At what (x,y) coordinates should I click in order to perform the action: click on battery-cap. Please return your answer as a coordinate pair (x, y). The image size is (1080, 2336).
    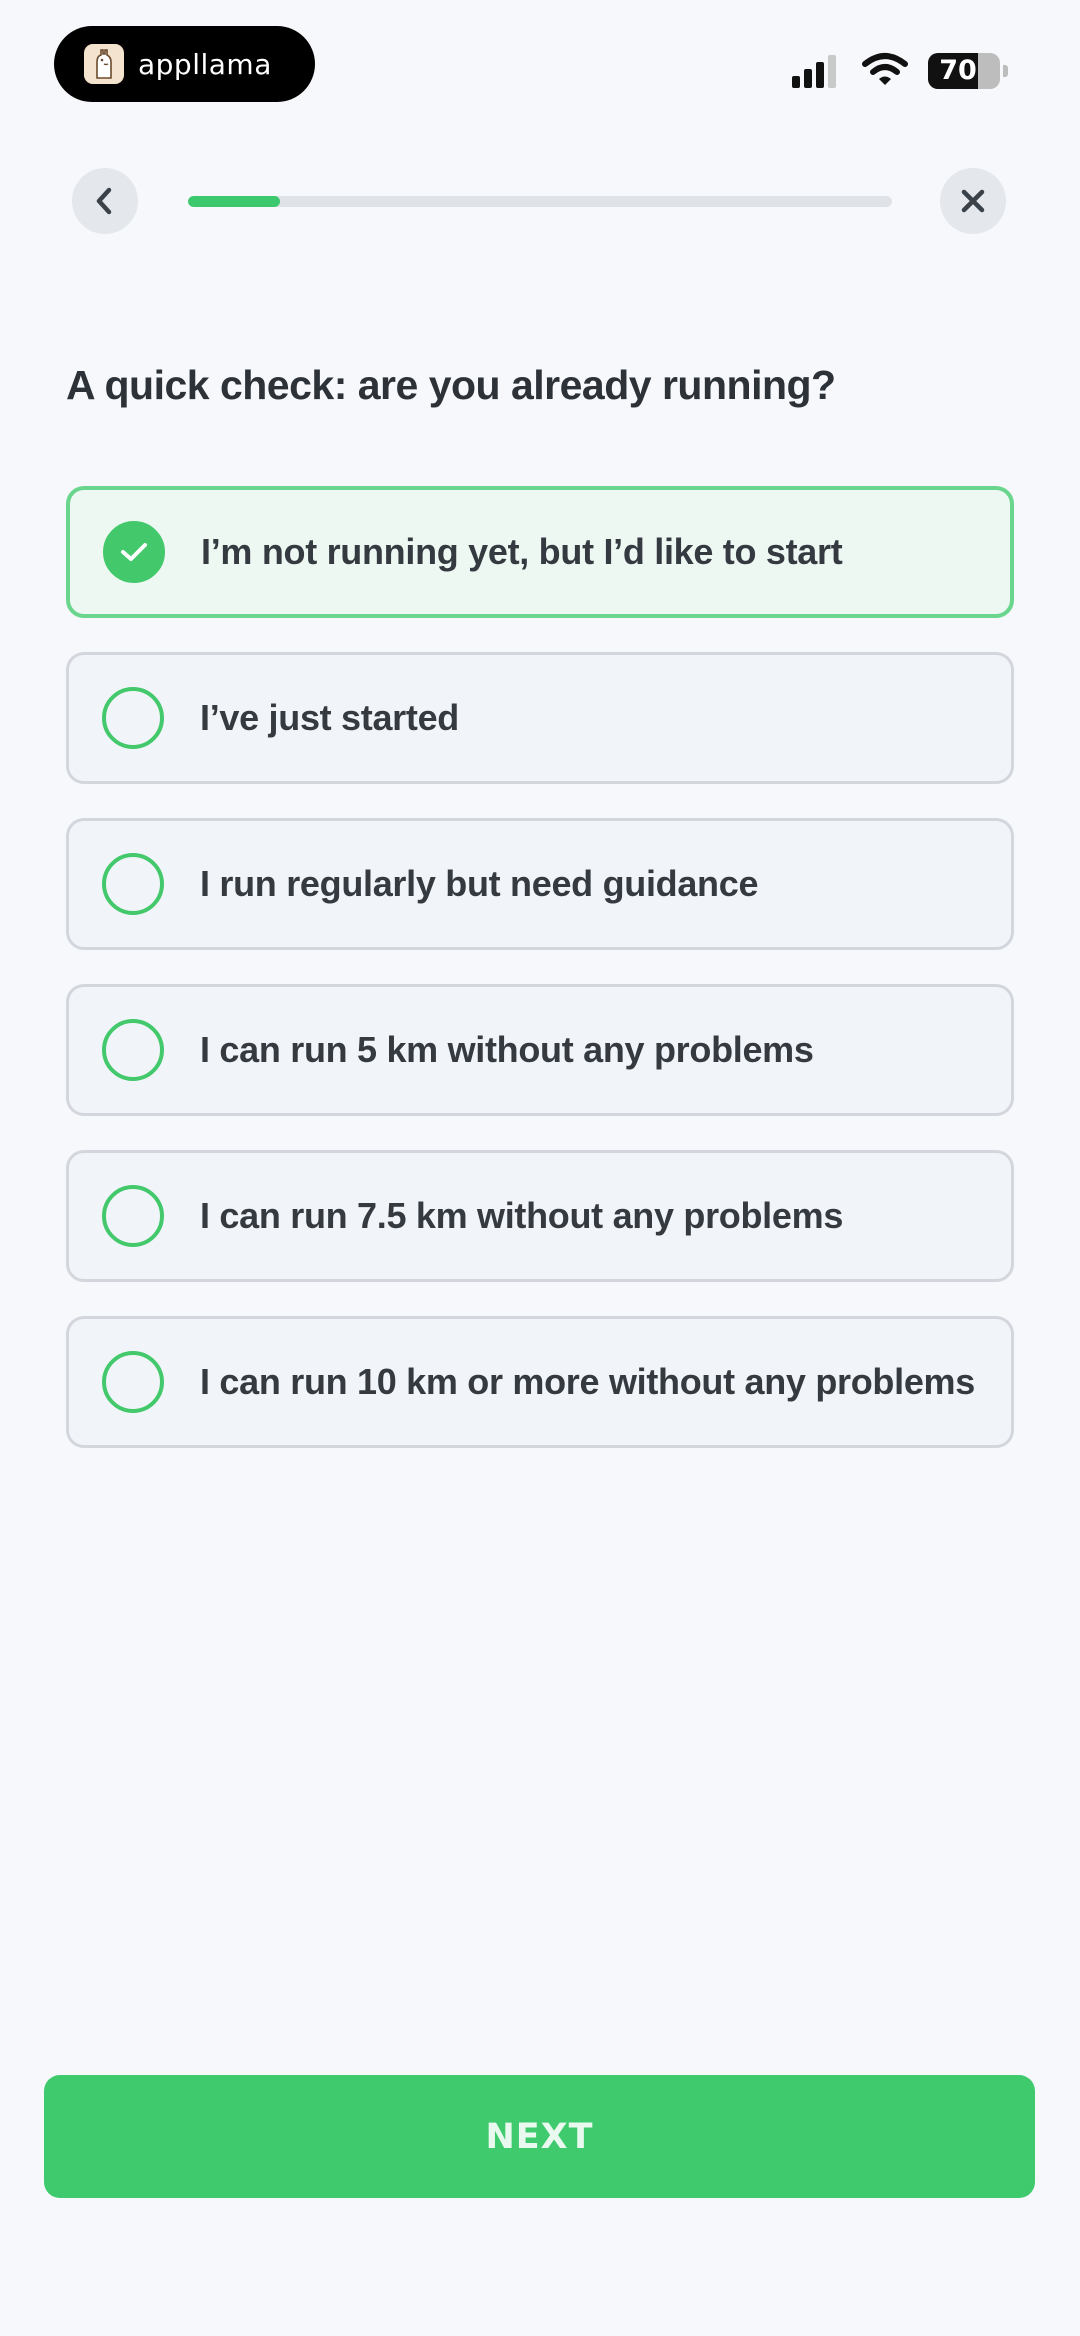
    Looking at the image, I should click on (1005, 71).